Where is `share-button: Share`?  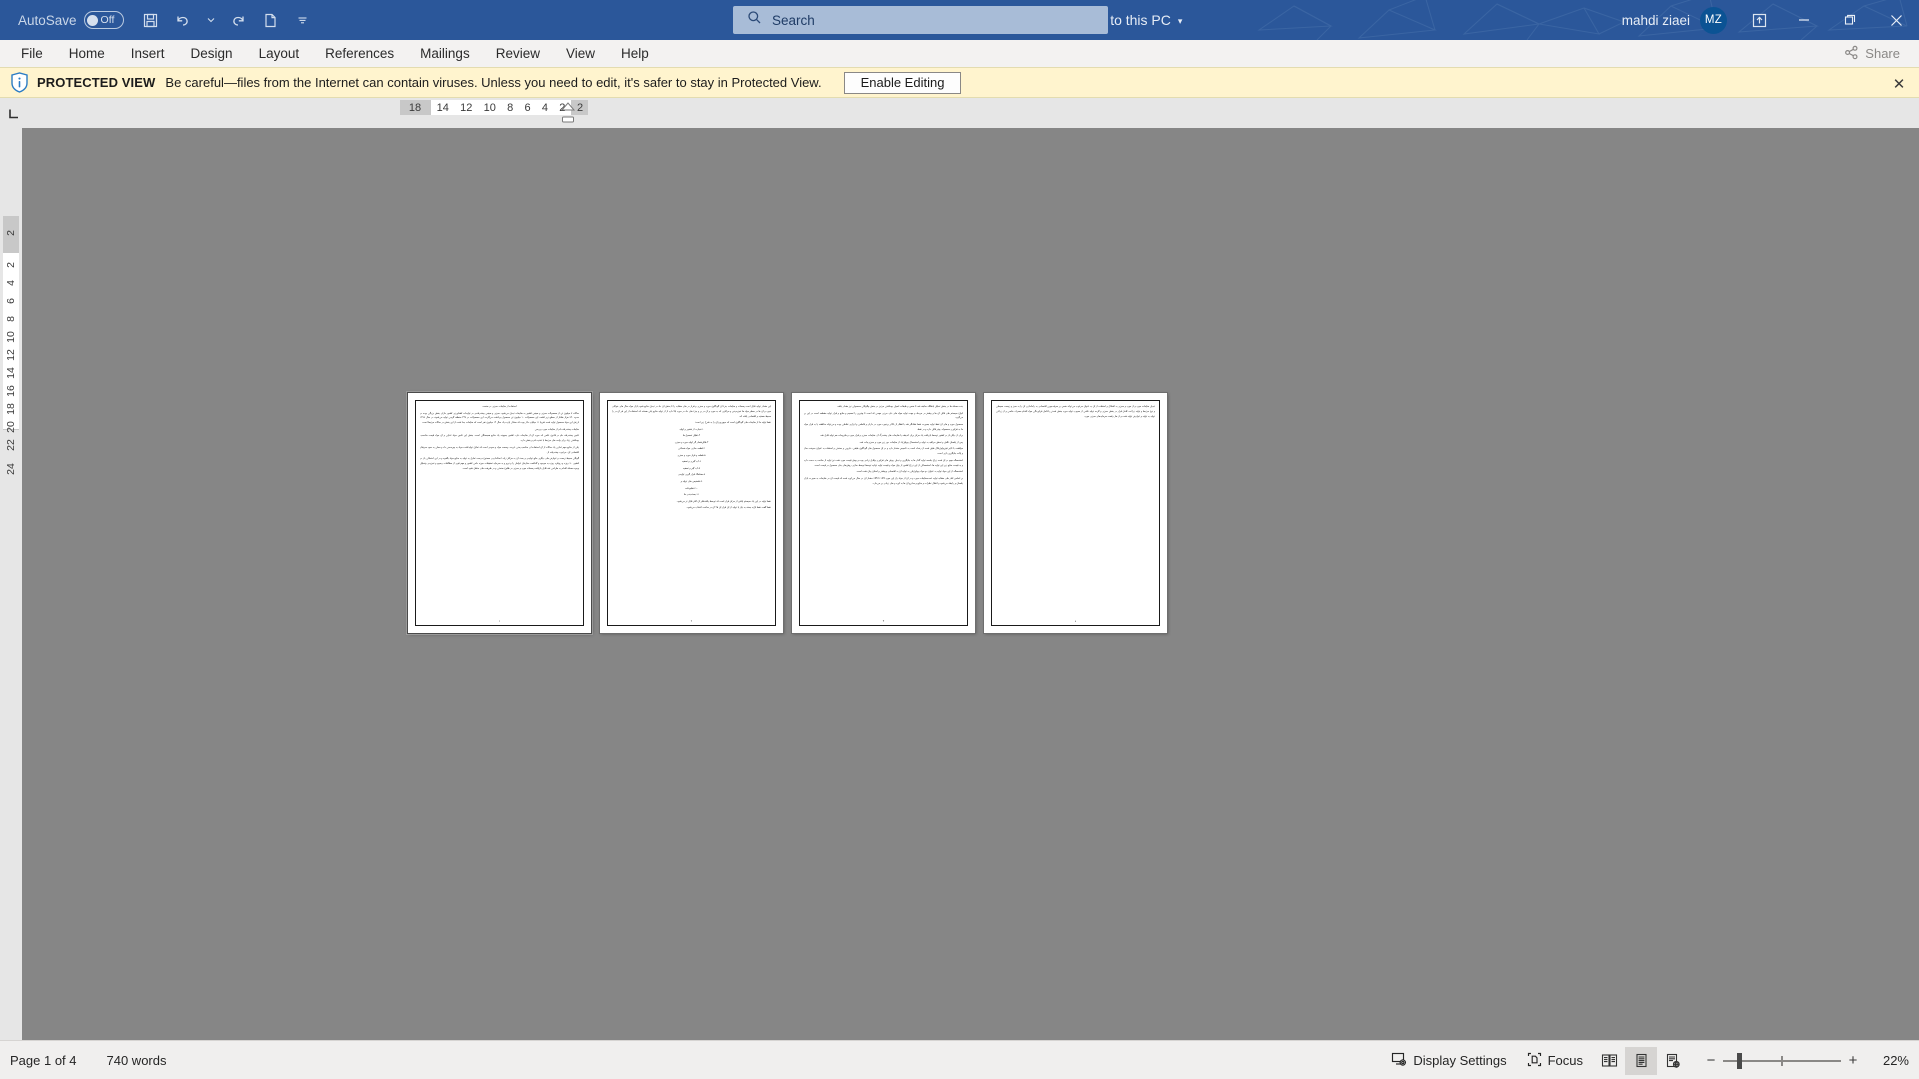
share-button: Share is located at coordinates (1872, 53).